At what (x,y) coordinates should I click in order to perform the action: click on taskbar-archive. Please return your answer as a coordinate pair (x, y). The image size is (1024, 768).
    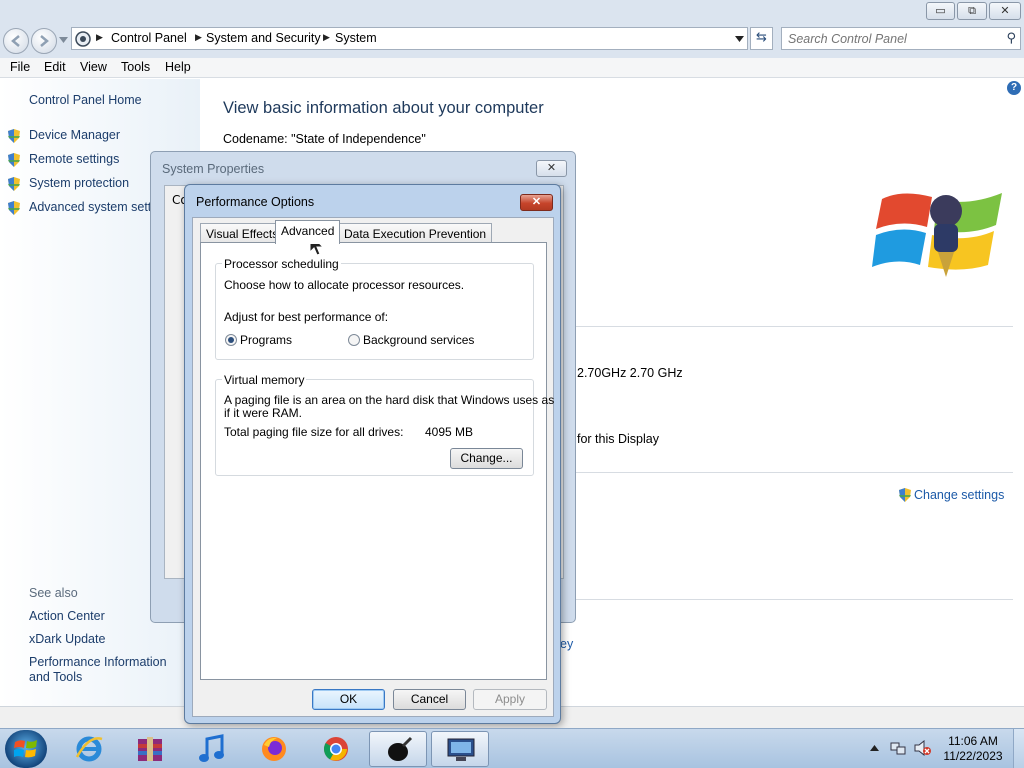
    Looking at the image, I should click on (150, 749).